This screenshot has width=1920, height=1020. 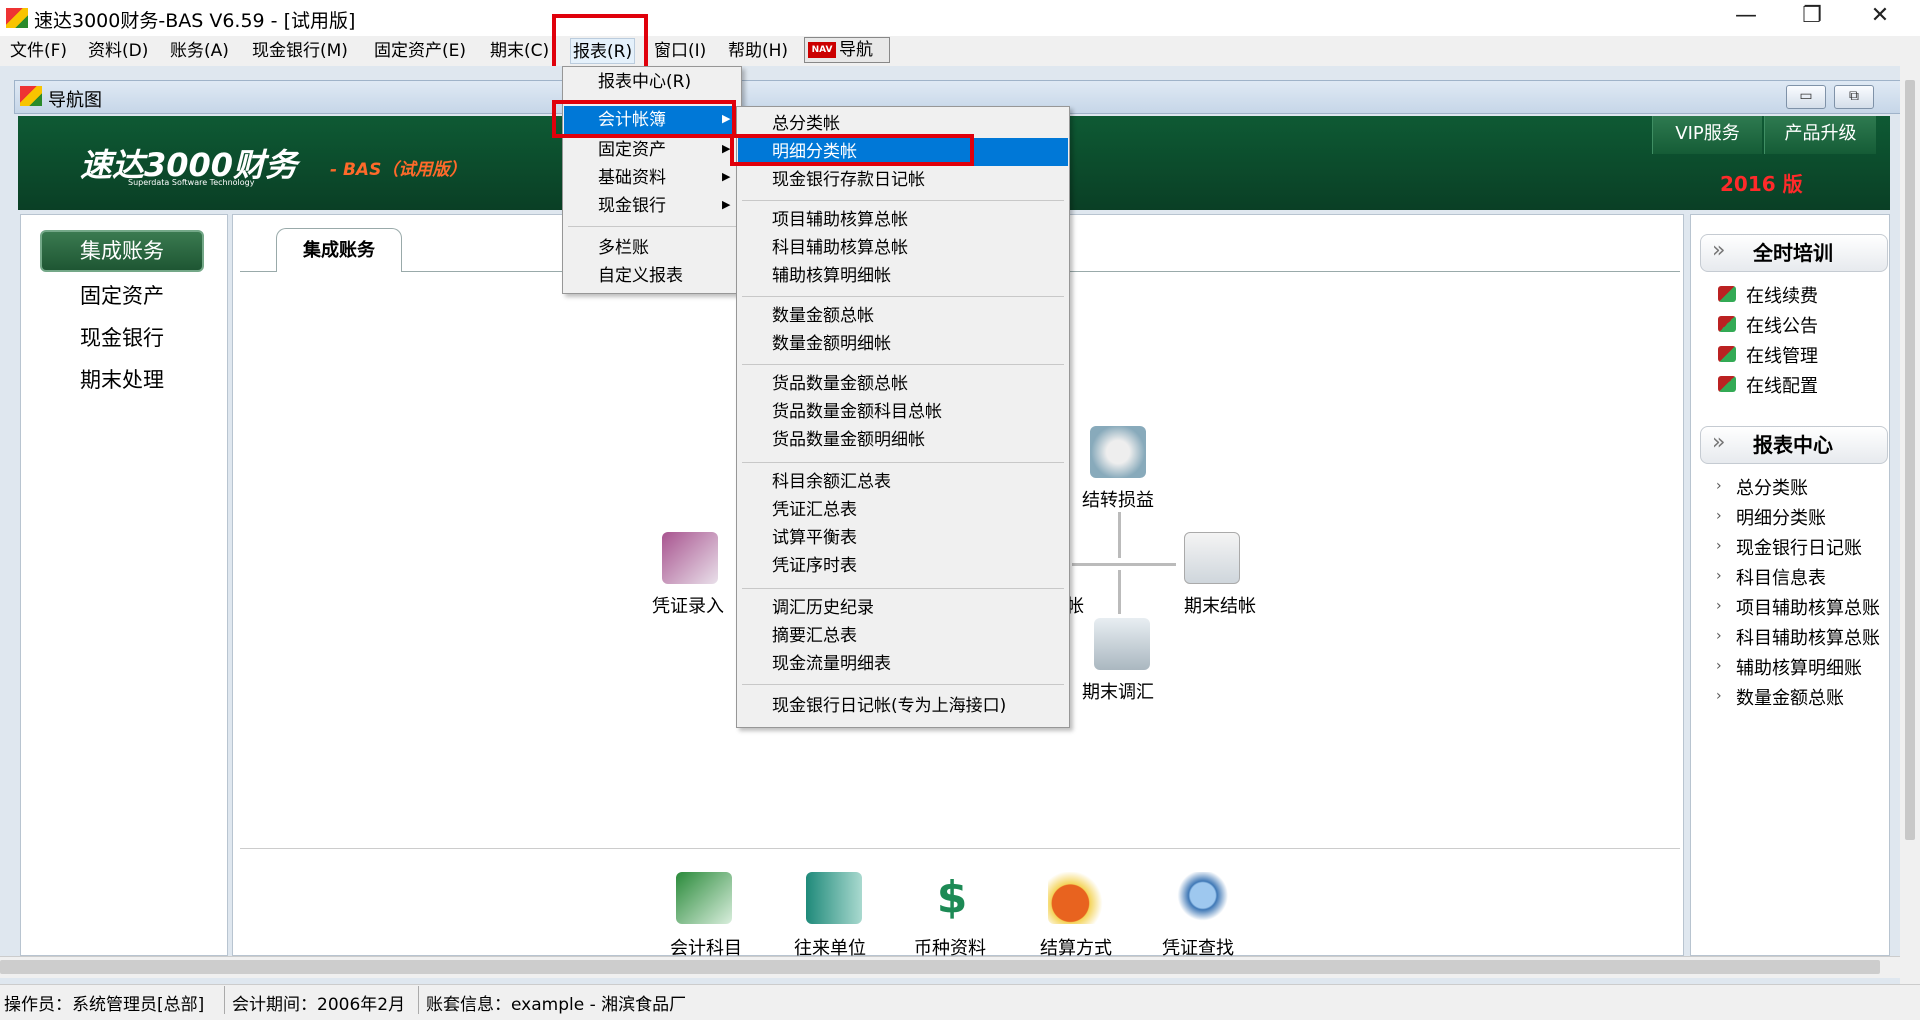 I want to click on submenu-qty-amount-detail: 数量金额明细帐, so click(x=831, y=344).